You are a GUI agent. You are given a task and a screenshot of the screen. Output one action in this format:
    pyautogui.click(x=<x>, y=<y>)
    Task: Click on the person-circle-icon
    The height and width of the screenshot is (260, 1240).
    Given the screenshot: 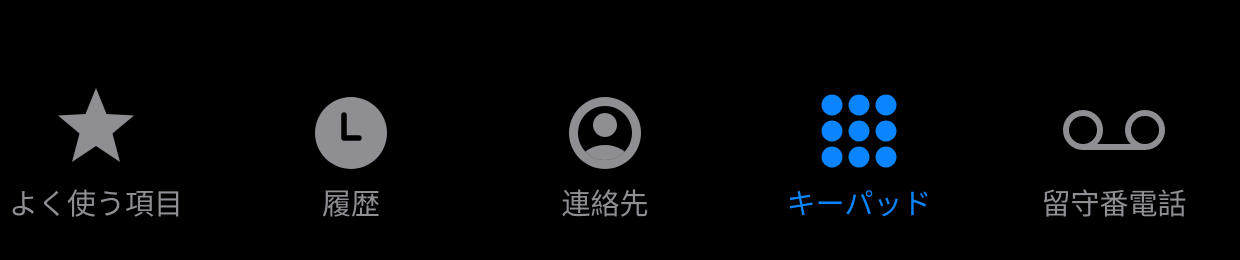 What is the action you would take?
    pyautogui.click(x=605, y=133)
    